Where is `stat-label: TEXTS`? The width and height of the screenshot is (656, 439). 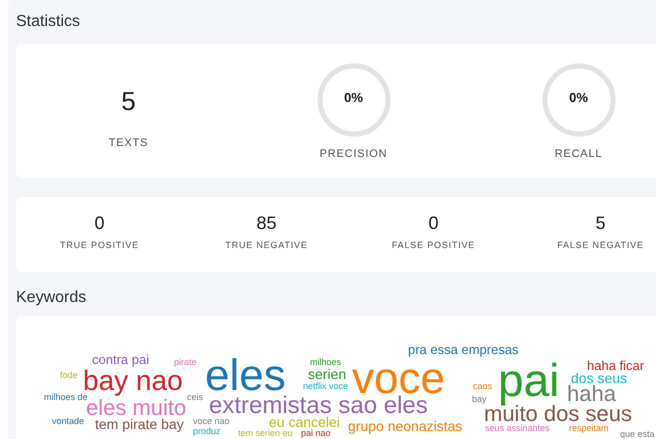
stat-label: TEXTS is located at coordinates (128, 143).